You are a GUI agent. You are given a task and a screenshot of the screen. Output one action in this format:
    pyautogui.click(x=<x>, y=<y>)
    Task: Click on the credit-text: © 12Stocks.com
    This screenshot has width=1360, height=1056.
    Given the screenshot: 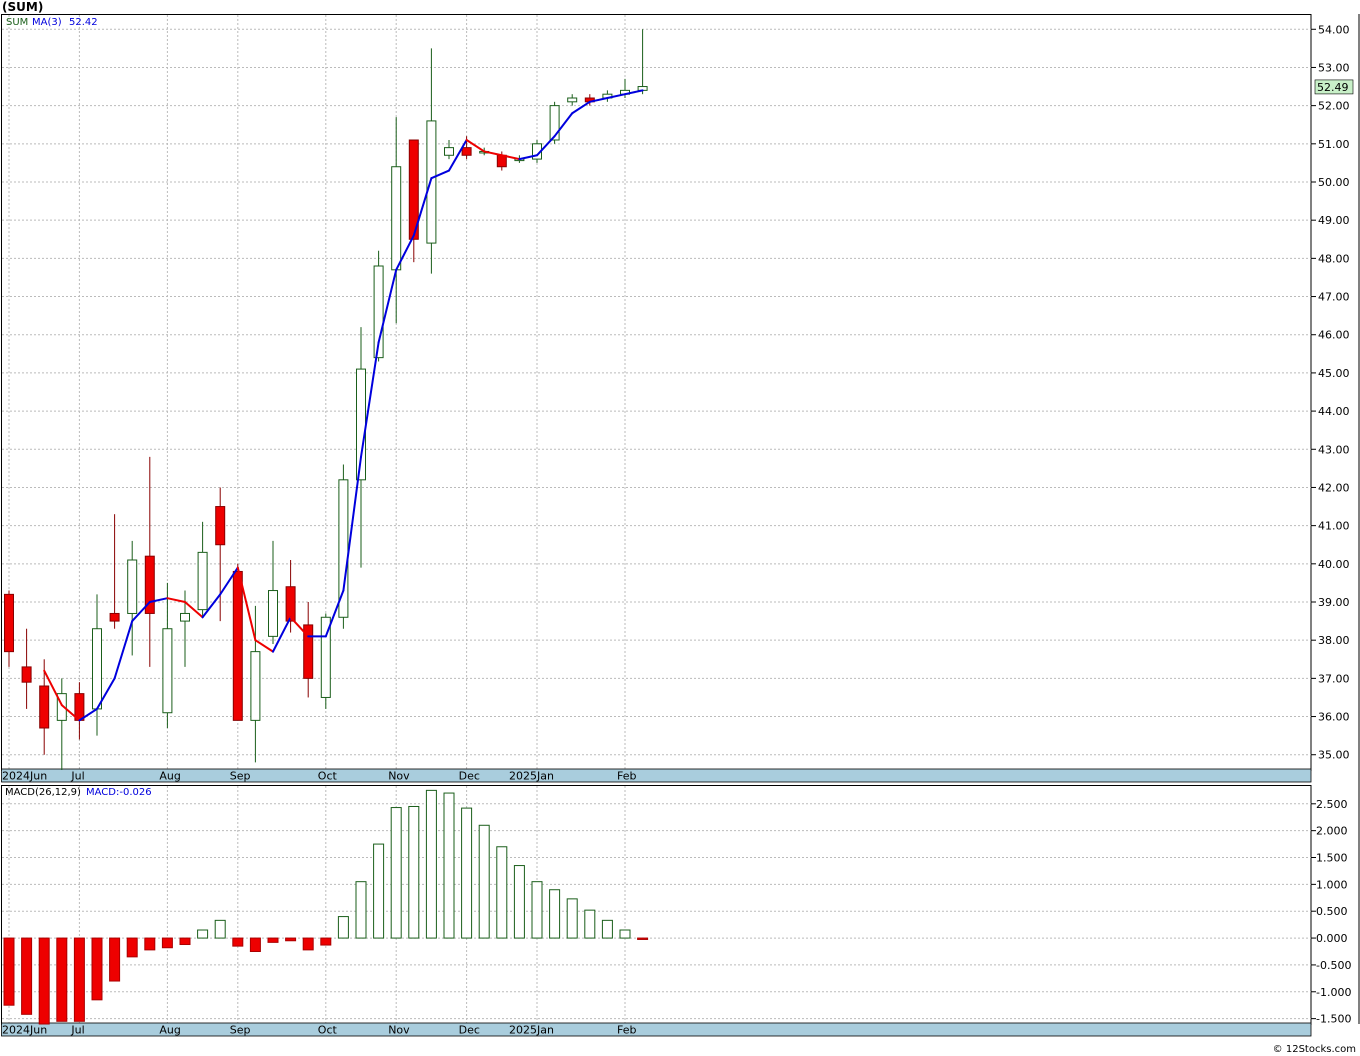 What is the action you would take?
    pyautogui.click(x=1314, y=1049)
    